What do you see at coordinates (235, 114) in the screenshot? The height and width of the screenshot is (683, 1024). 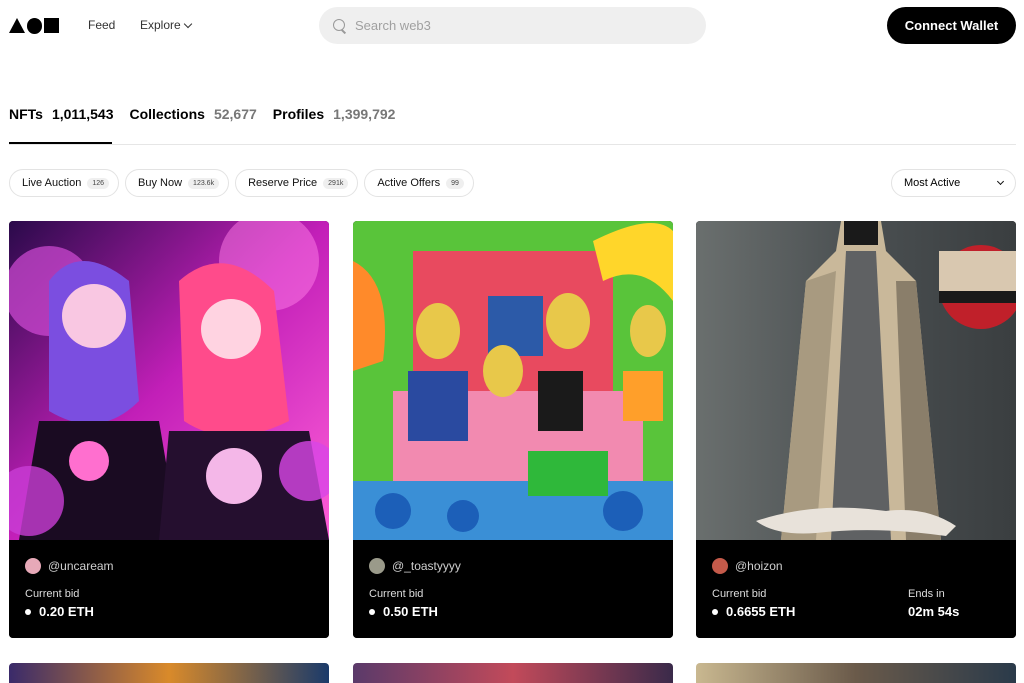 I see `tab-collections-count: 52,677` at bounding box center [235, 114].